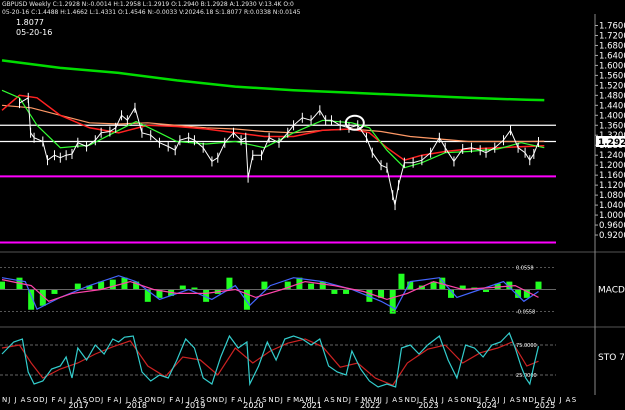  Describe the element at coordinates (612, 86) in the screenshot. I see `y-tick-label: 1.5200` at that location.